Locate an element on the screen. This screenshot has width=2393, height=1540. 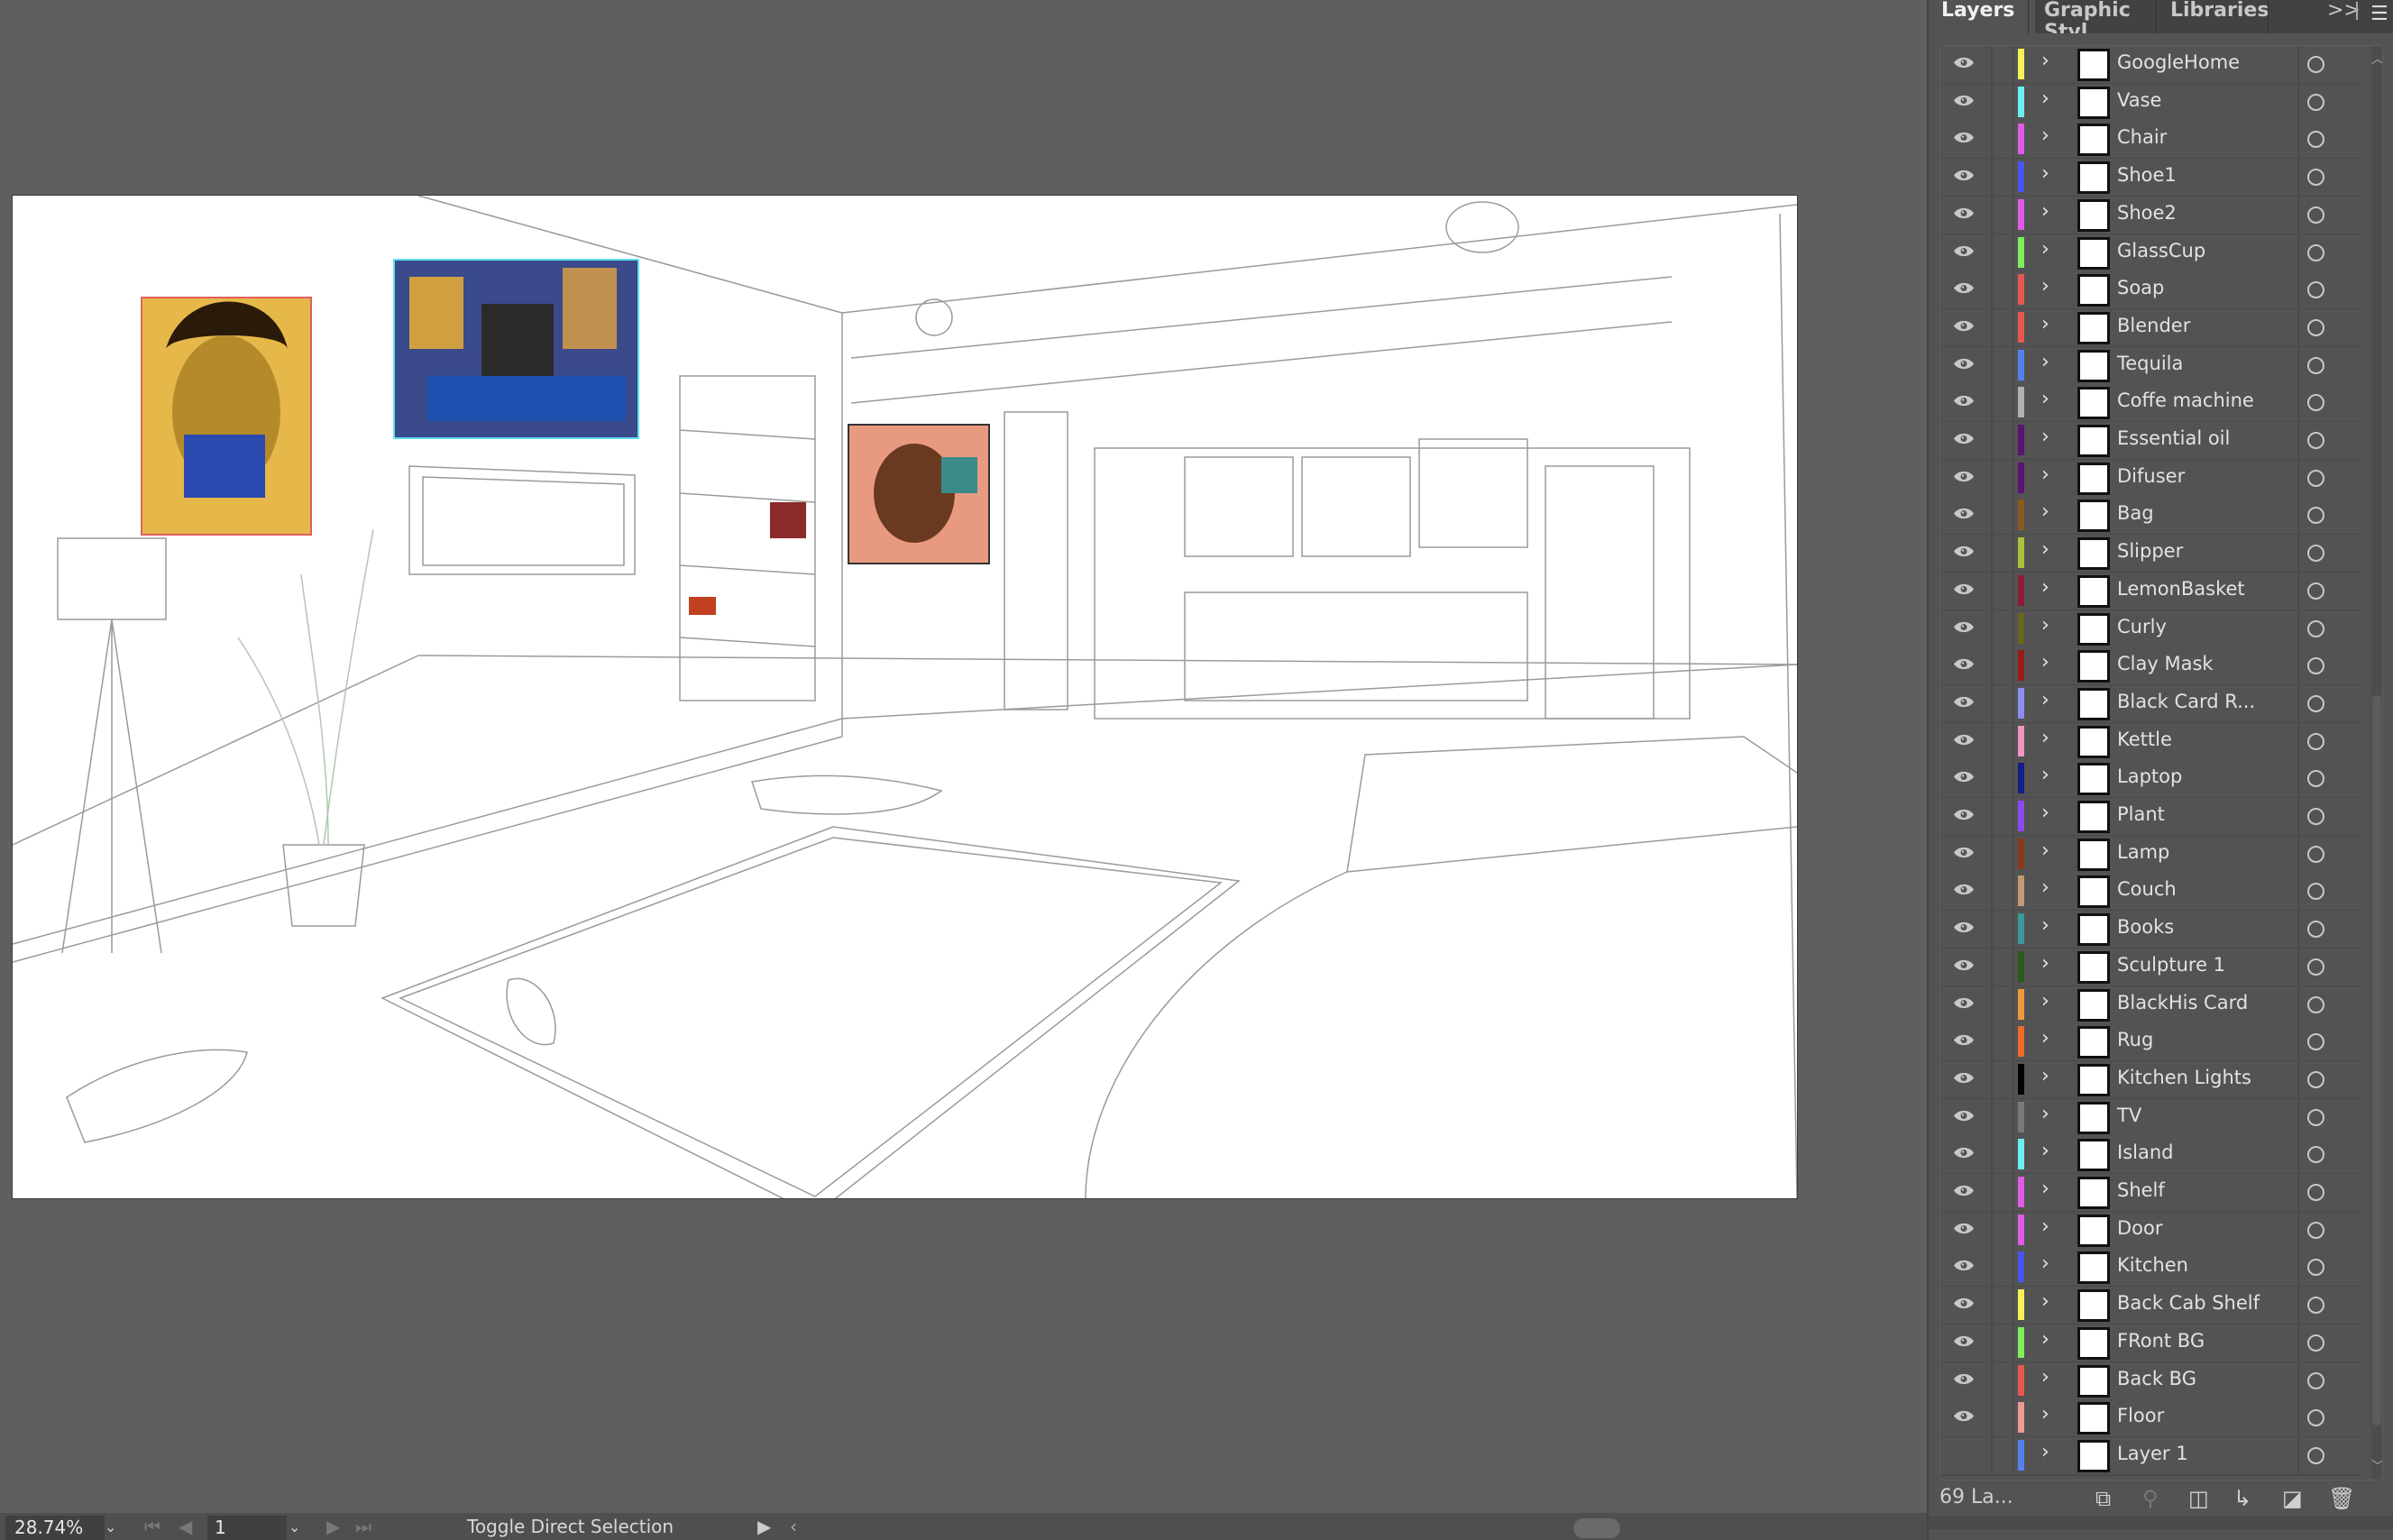
zoom-level-field: 28.74% is located at coordinates (55, 1528).